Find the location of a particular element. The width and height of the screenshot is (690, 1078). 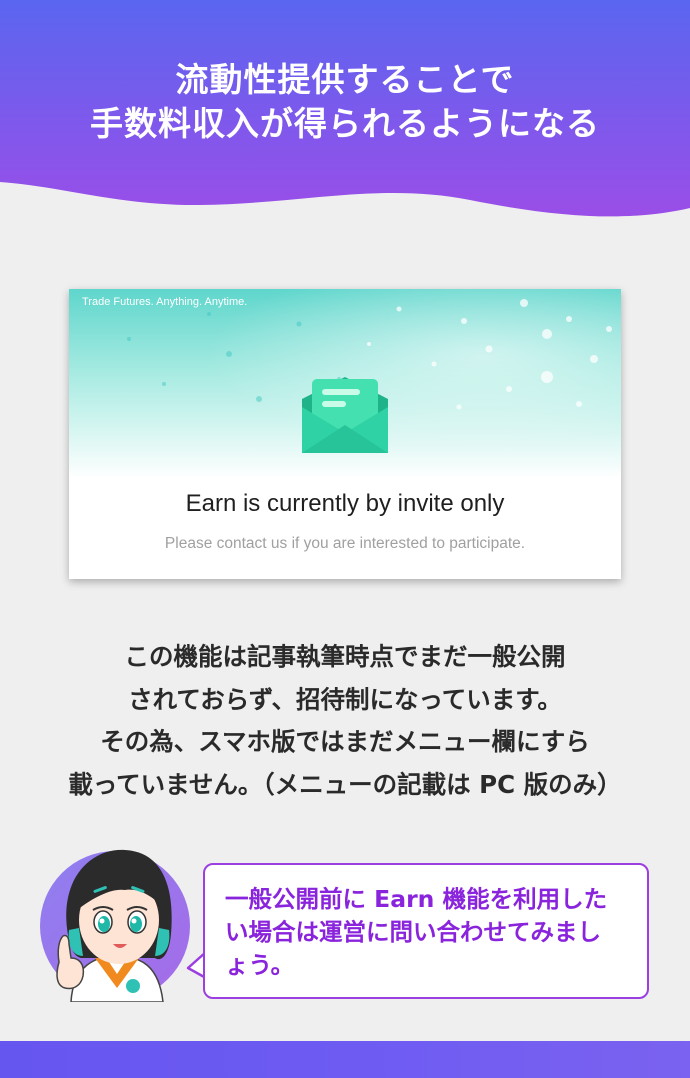

description-line-3: その為、スマホ版ではまだメニュー欄にすら is located at coordinates (345, 741).